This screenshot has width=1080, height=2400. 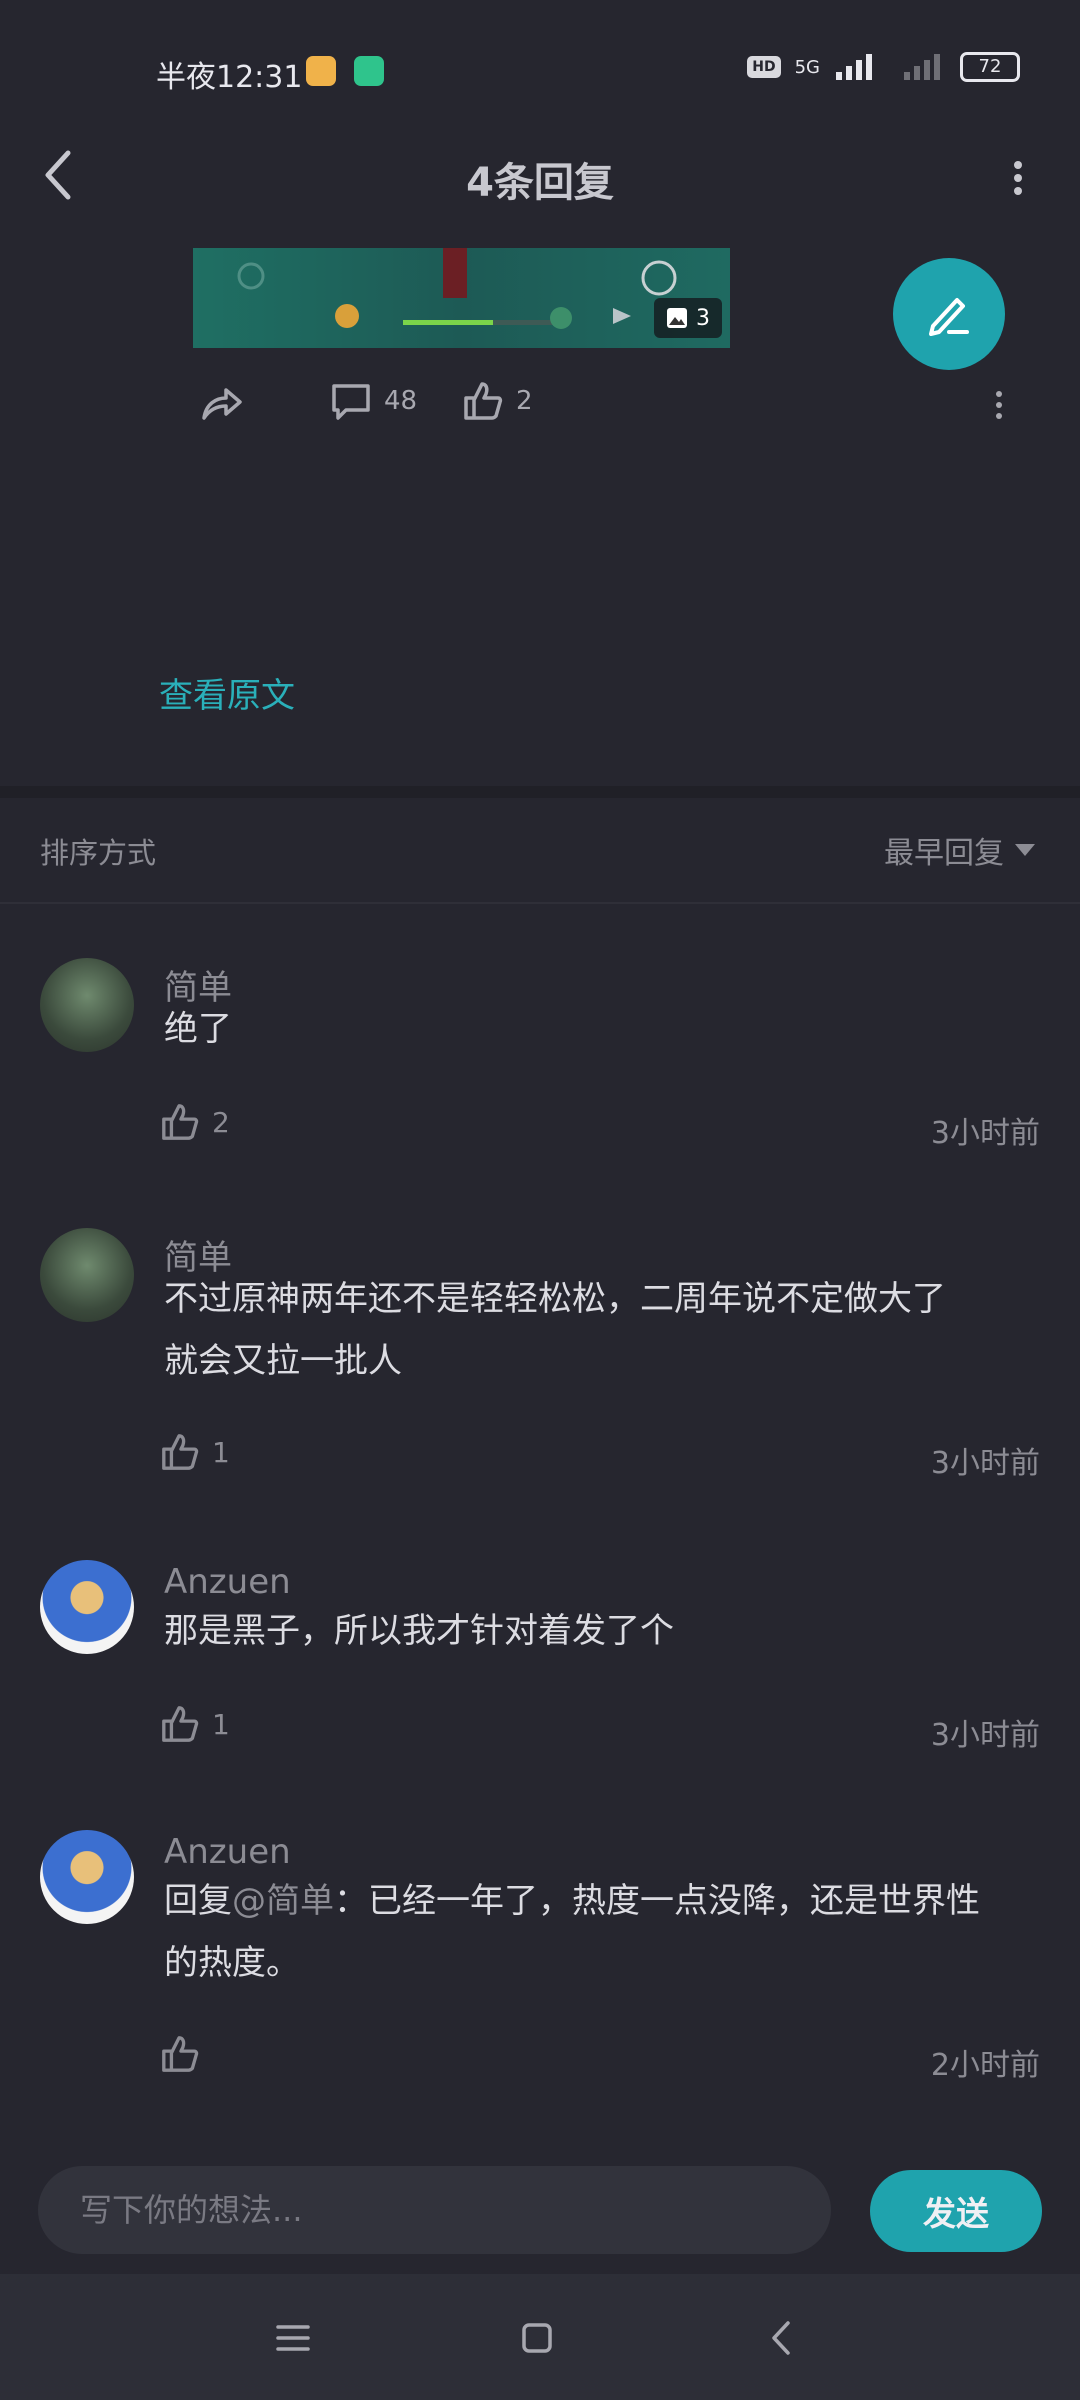 What do you see at coordinates (232, 1963) in the screenshot?
I see `reply-text-line: 的热度。` at bounding box center [232, 1963].